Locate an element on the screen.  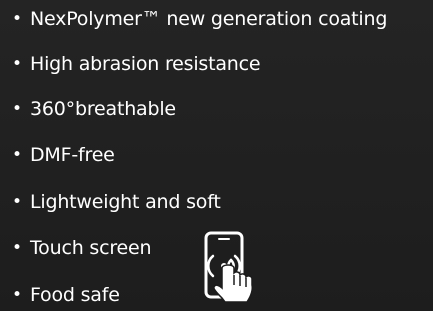
feature-item-food-safe: • Food safe is located at coordinates (66, 295).